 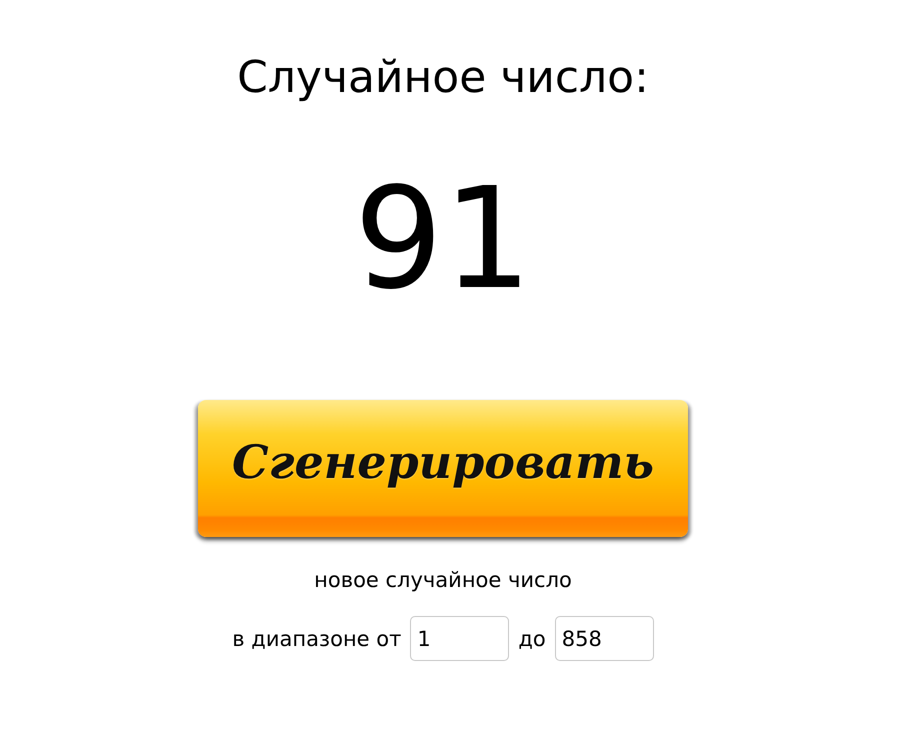 What do you see at coordinates (443, 580) in the screenshot?
I see `caption-text: новое случайное число` at bounding box center [443, 580].